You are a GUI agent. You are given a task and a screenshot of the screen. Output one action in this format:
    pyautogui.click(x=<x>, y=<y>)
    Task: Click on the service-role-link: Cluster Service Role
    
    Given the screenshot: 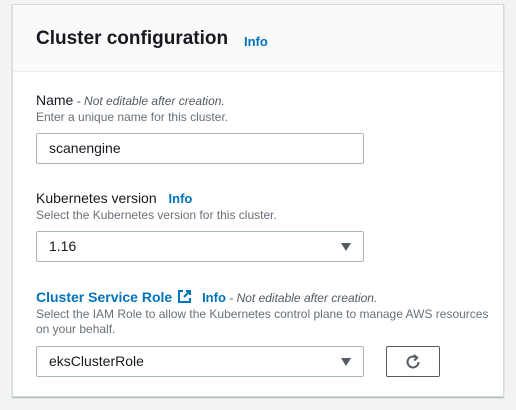 What is the action you would take?
    pyautogui.click(x=114, y=297)
    